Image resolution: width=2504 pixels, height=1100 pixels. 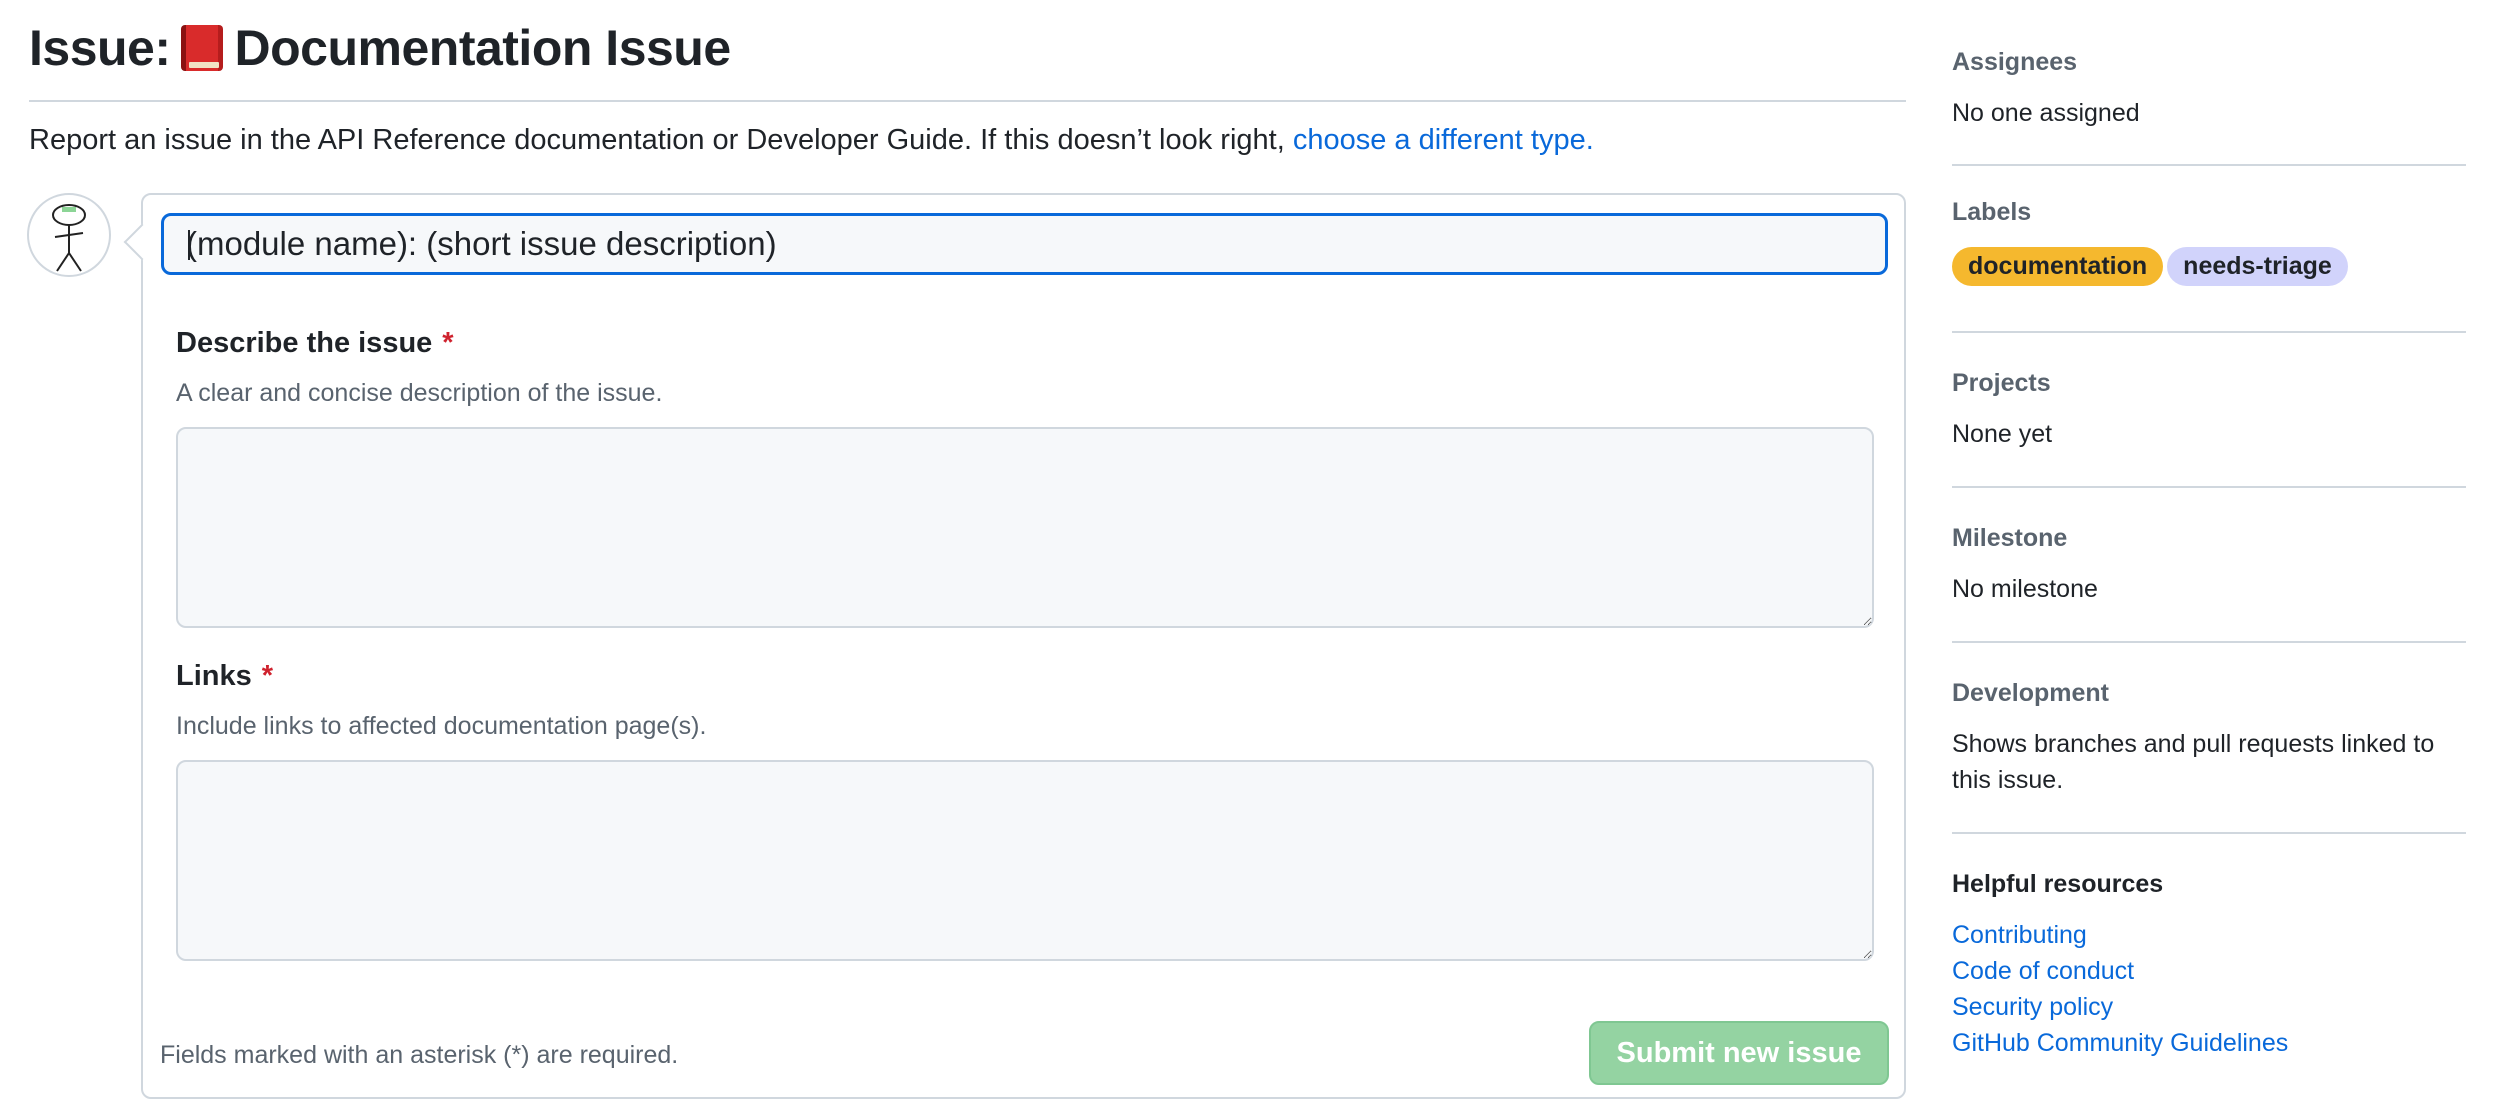 What do you see at coordinates (2015, 62) in the screenshot?
I see `assignees-heading: Assignees` at bounding box center [2015, 62].